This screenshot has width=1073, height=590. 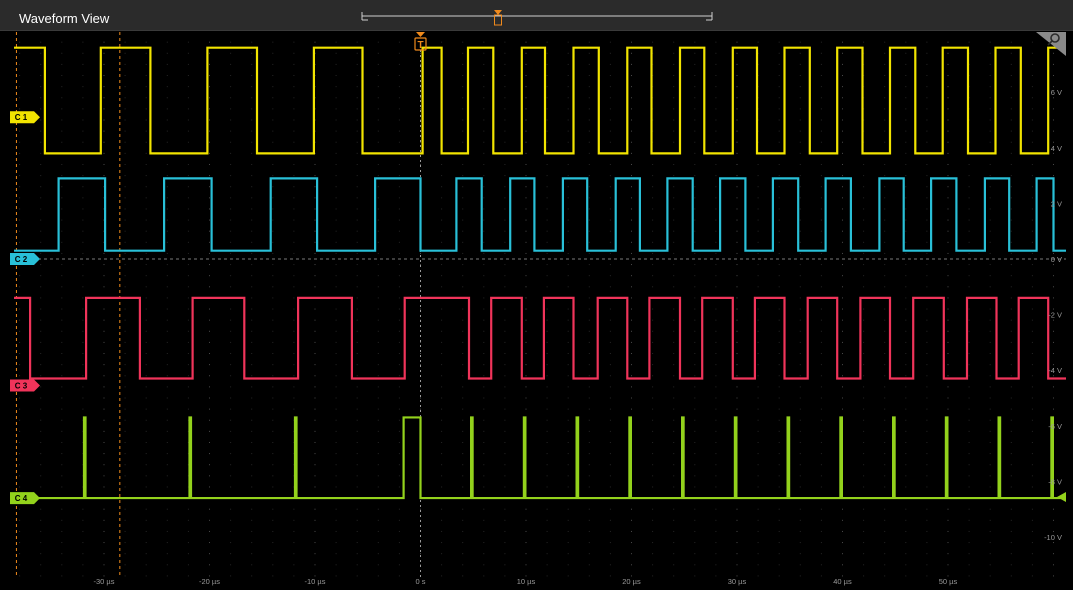 I want to click on time-label: 10 µs, so click(x=526, y=581).